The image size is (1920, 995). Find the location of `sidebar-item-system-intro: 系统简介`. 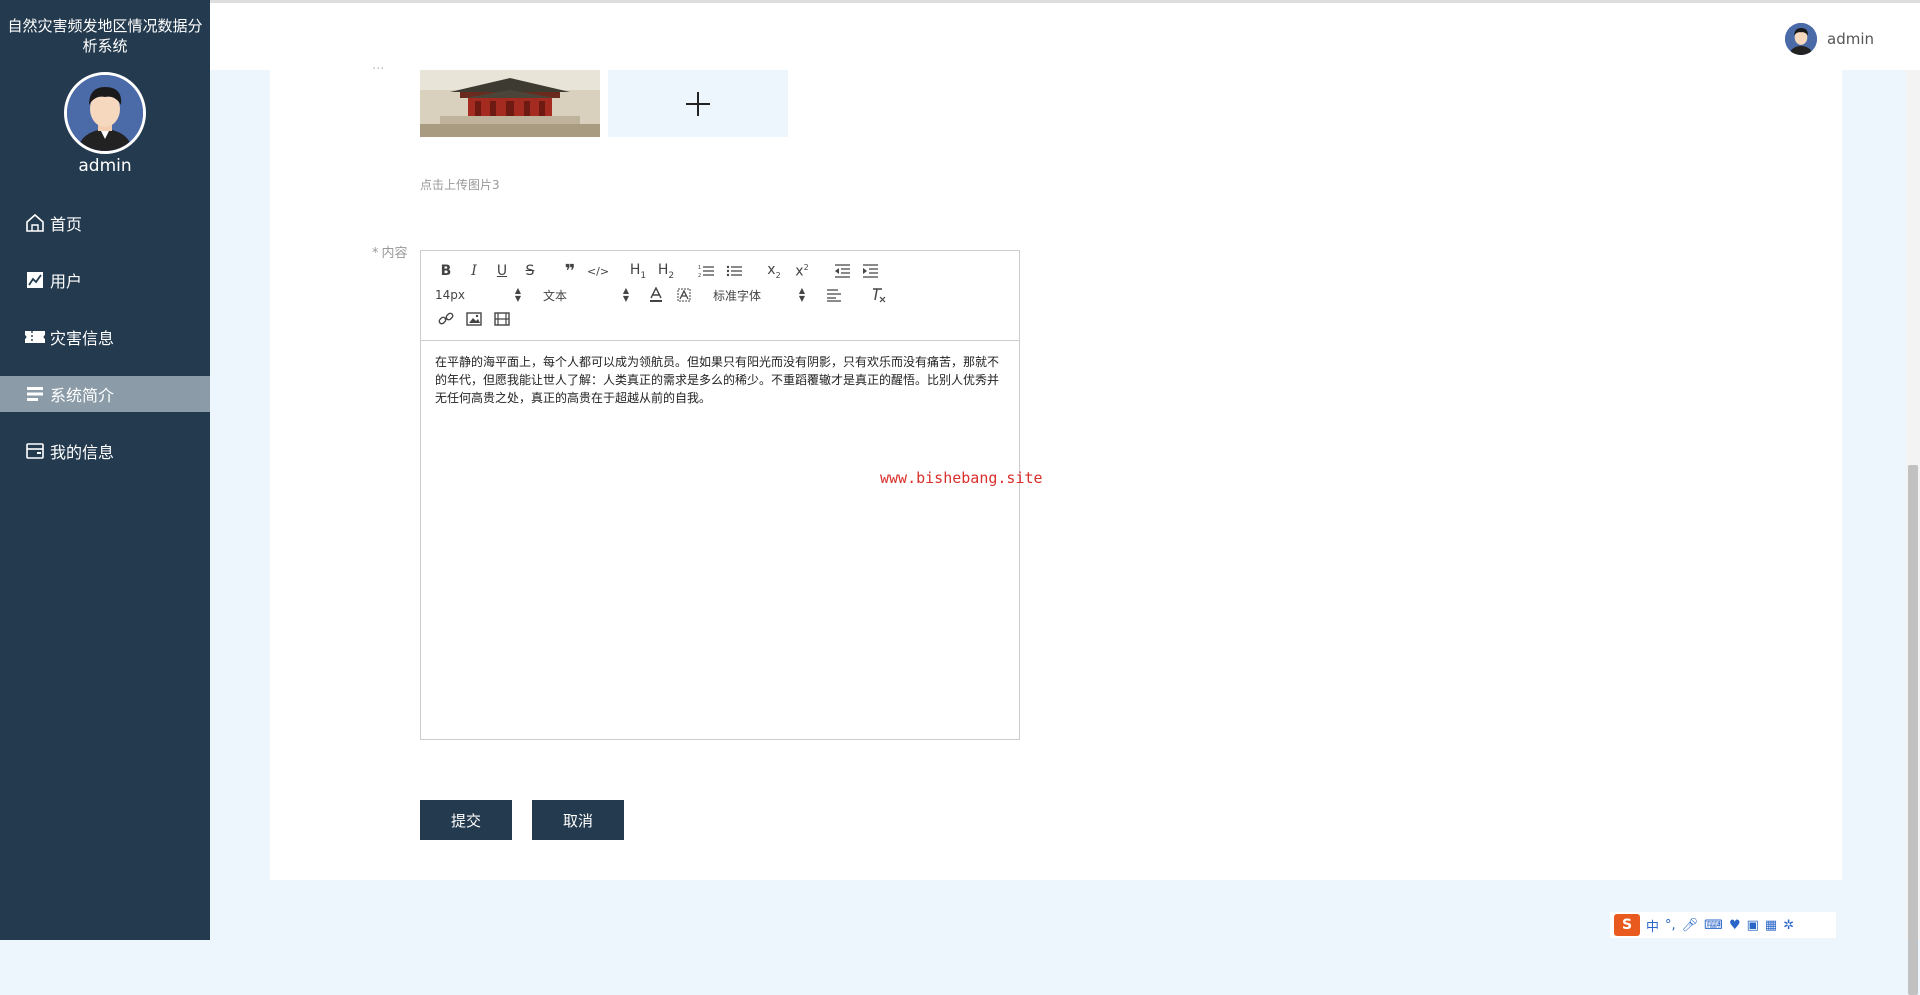

sidebar-item-system-intro: 系统简介 is located at coordinates (105, 394).